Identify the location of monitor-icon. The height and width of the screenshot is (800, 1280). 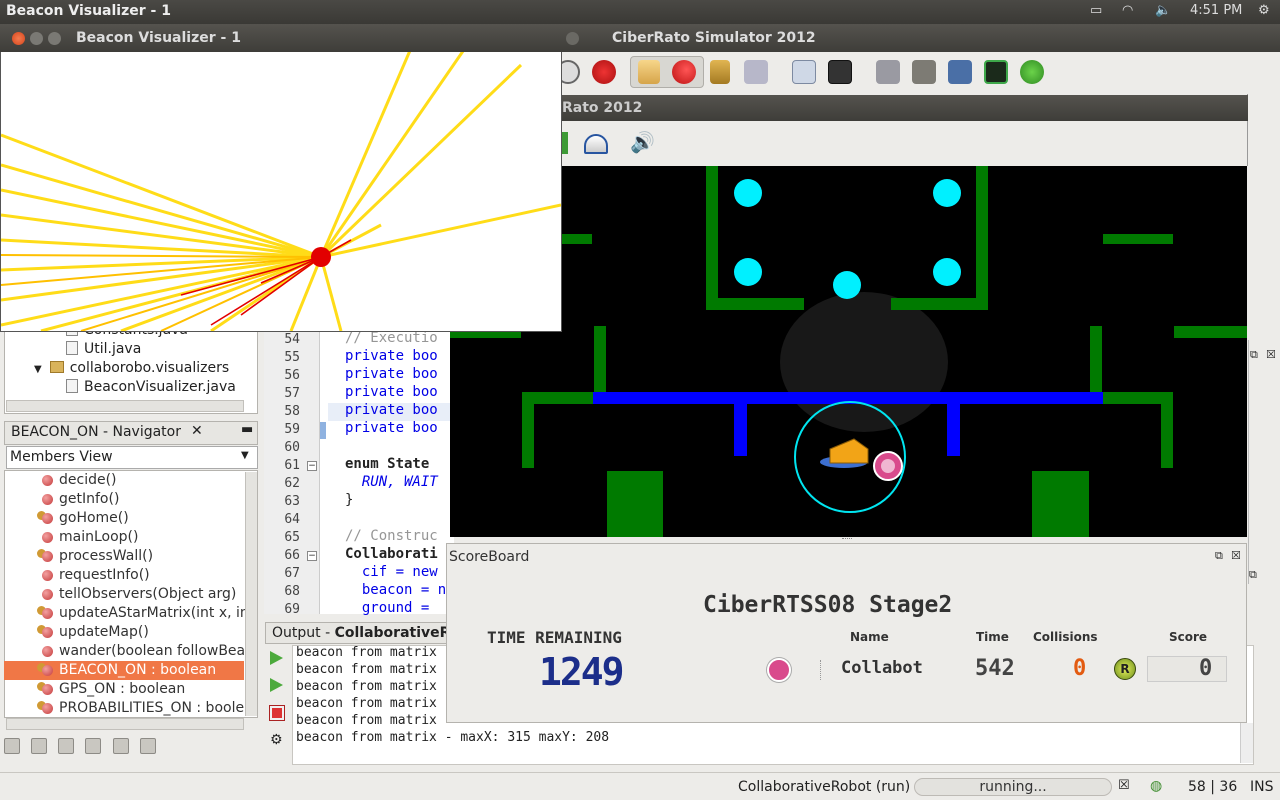
(840, 72).